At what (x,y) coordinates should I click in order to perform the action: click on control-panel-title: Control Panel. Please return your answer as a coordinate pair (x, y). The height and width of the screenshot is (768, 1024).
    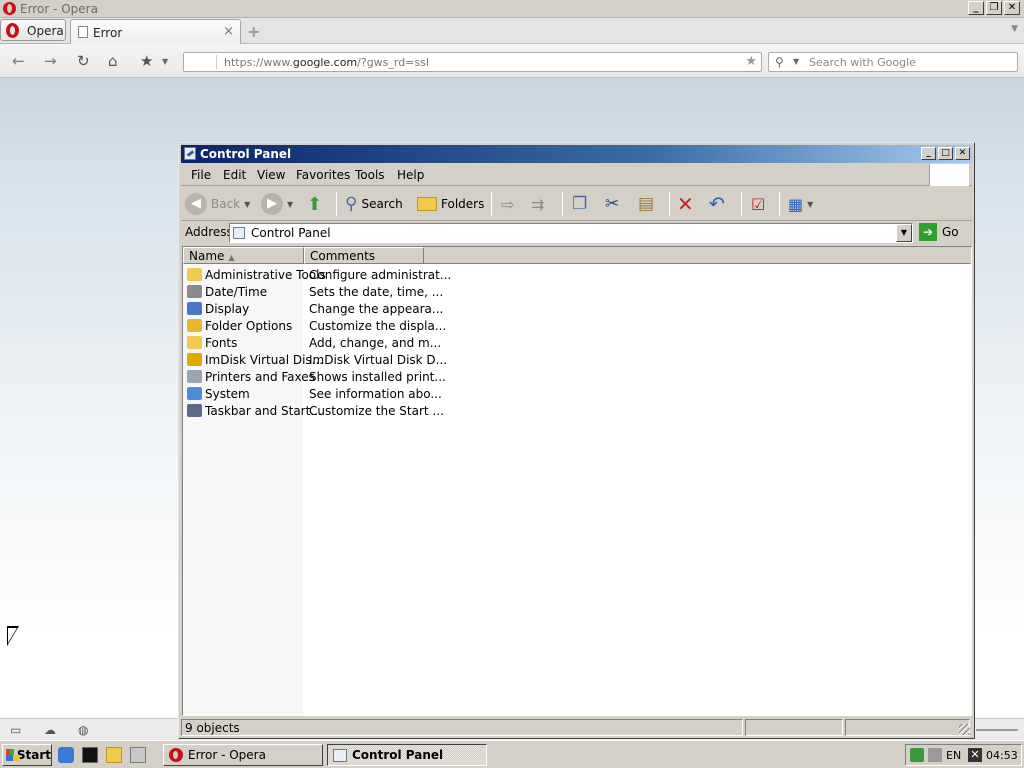
    Looking at the image, I should click on (246, 154).